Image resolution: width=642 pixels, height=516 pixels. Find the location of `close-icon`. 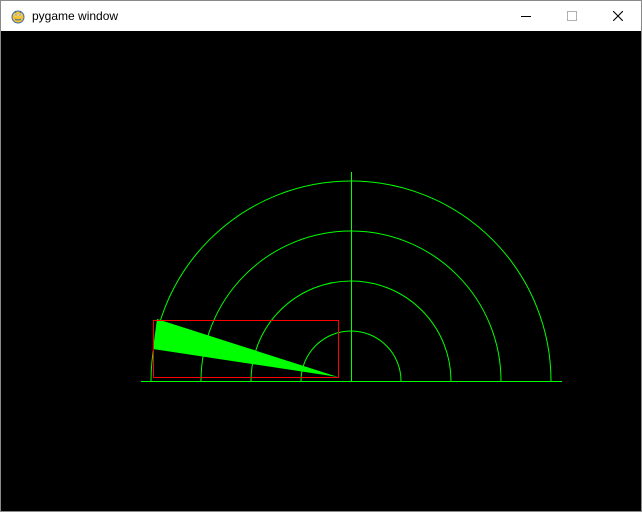

close-icon is located at coordinates (618, 16).